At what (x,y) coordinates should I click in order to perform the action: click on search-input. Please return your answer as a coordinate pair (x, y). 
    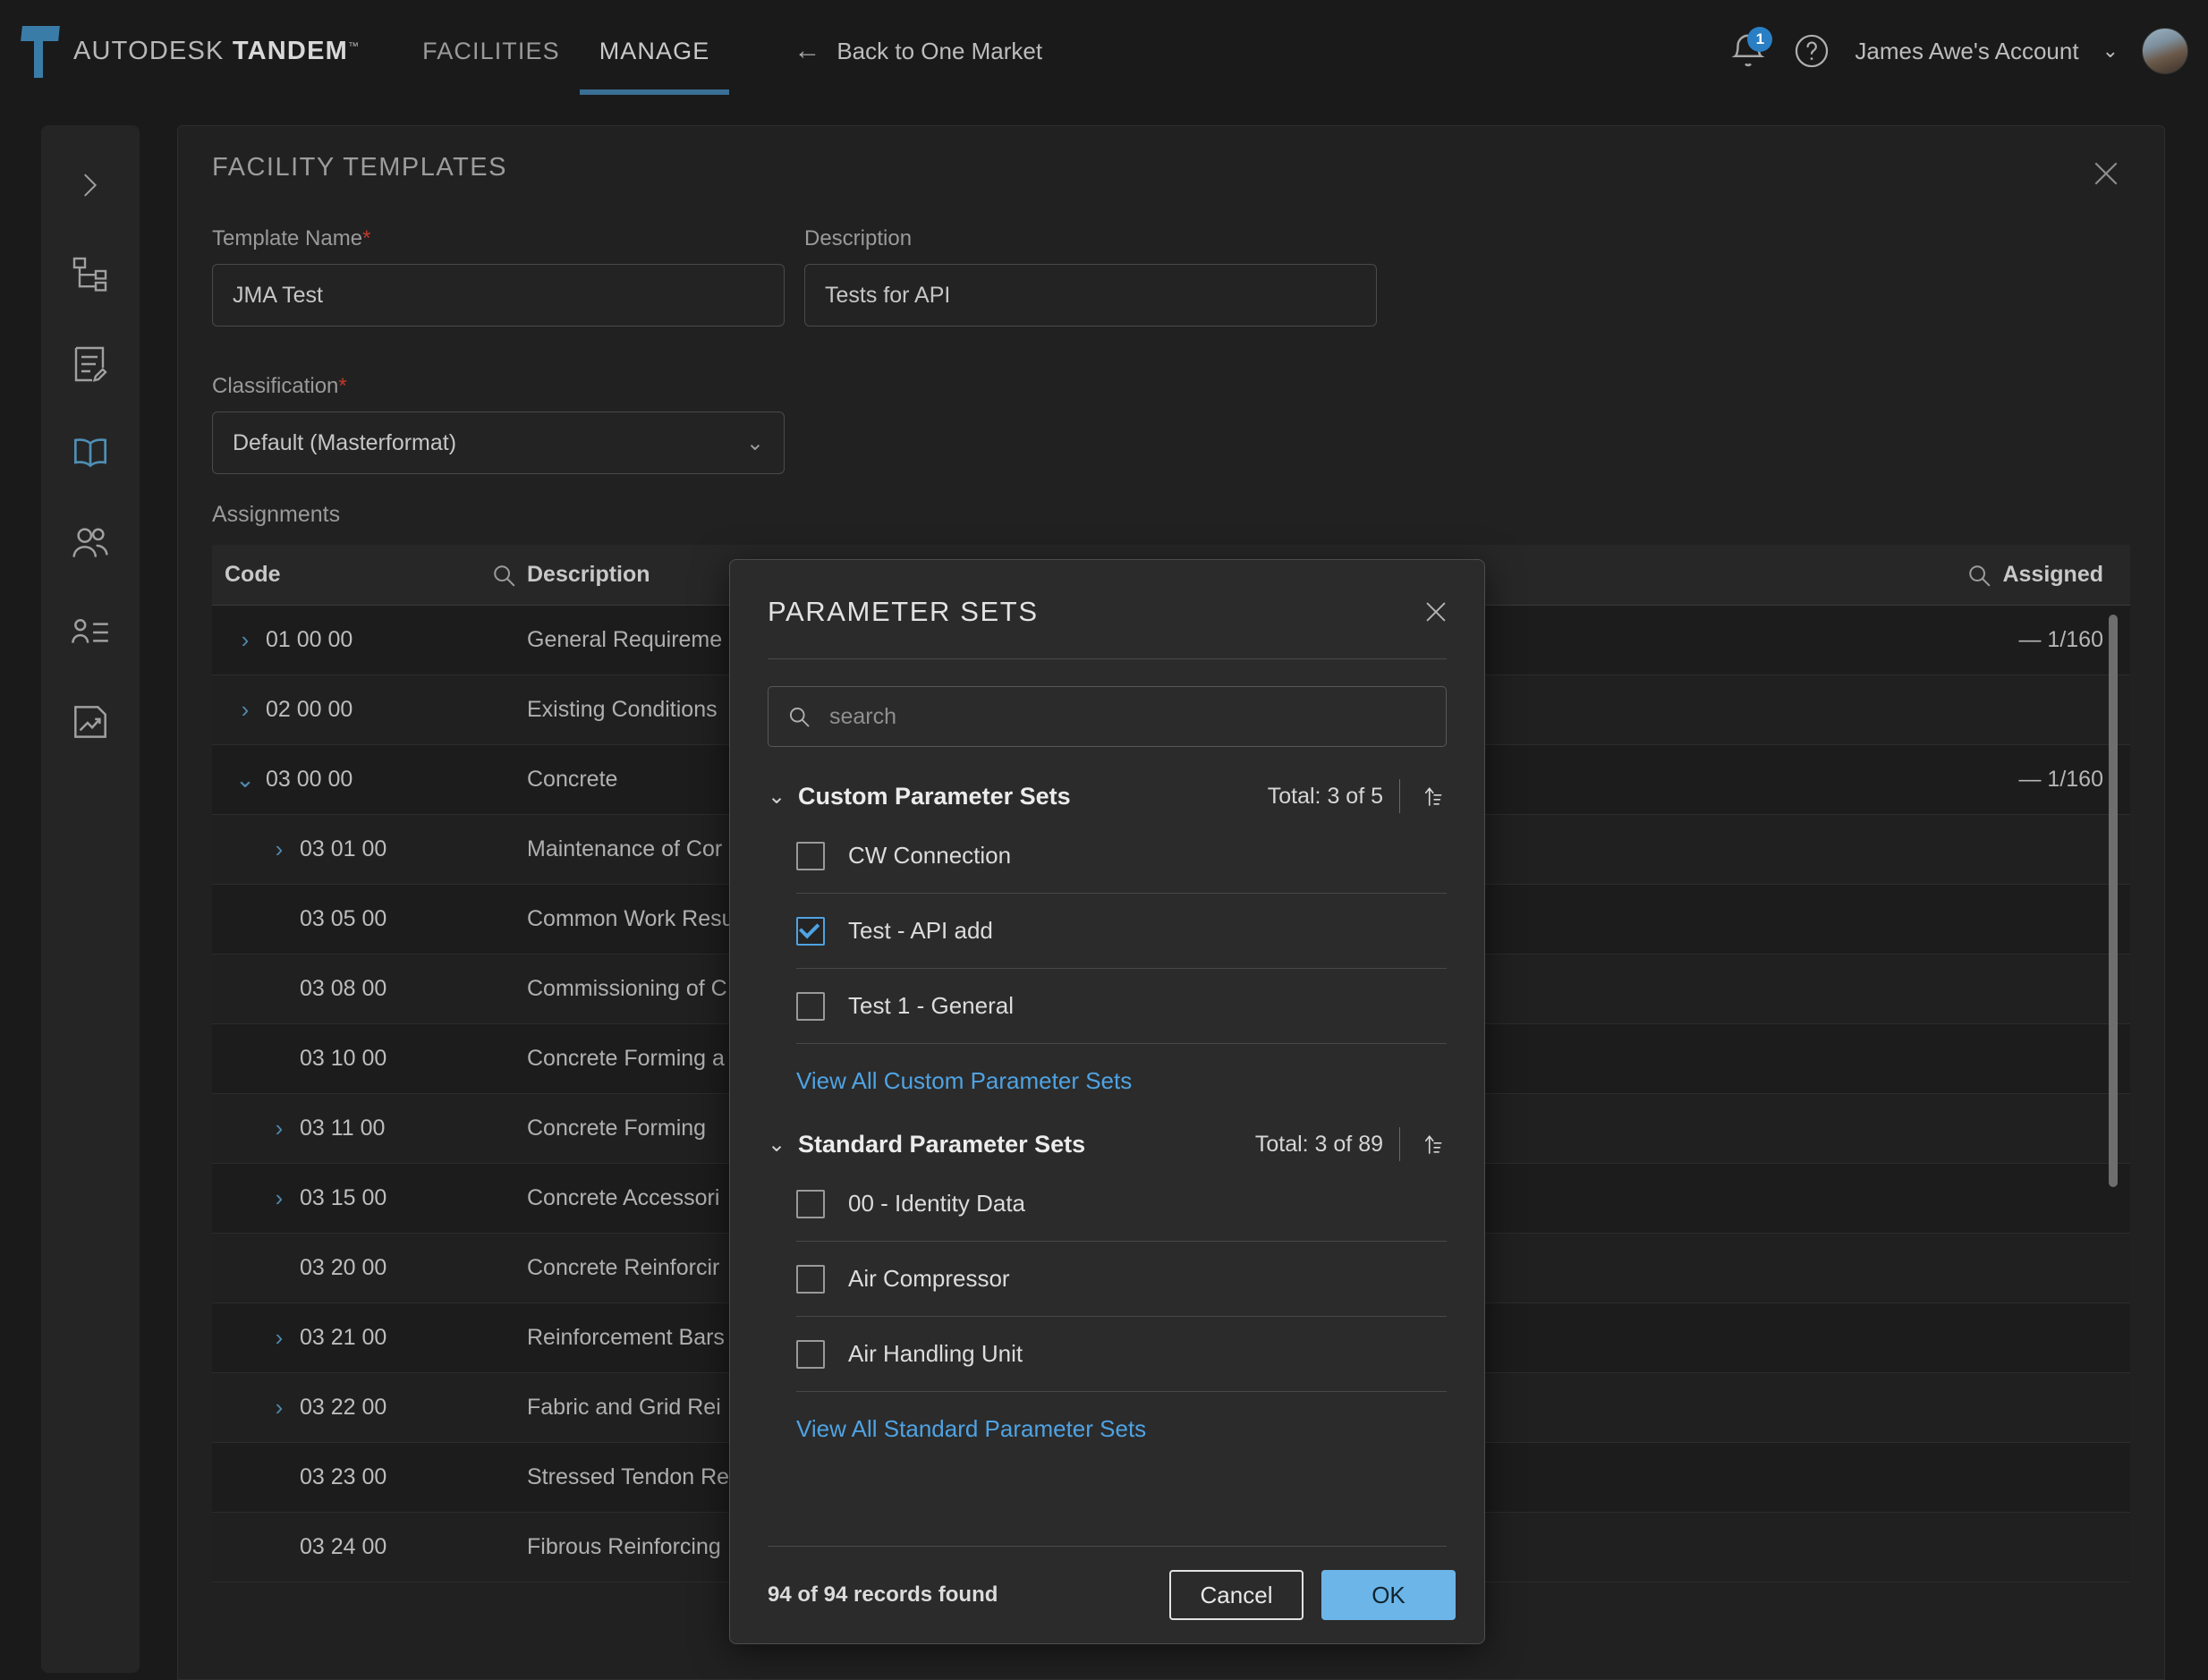
    Looking at the image, I should click on (1128, 716).